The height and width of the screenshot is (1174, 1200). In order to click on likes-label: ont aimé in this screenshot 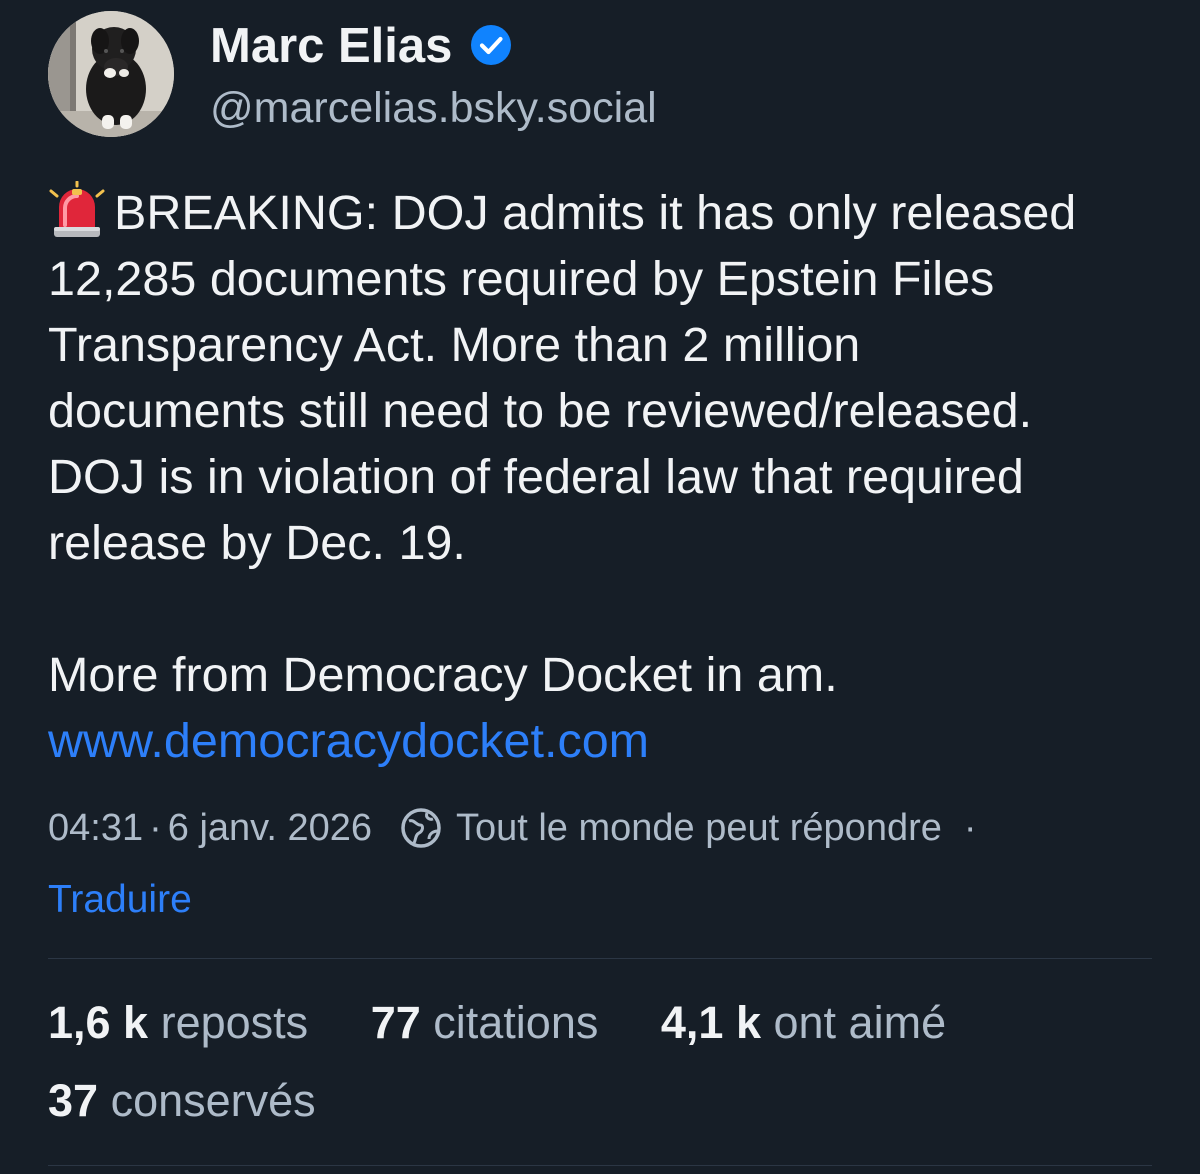, I will do `click(860, 1022)`.